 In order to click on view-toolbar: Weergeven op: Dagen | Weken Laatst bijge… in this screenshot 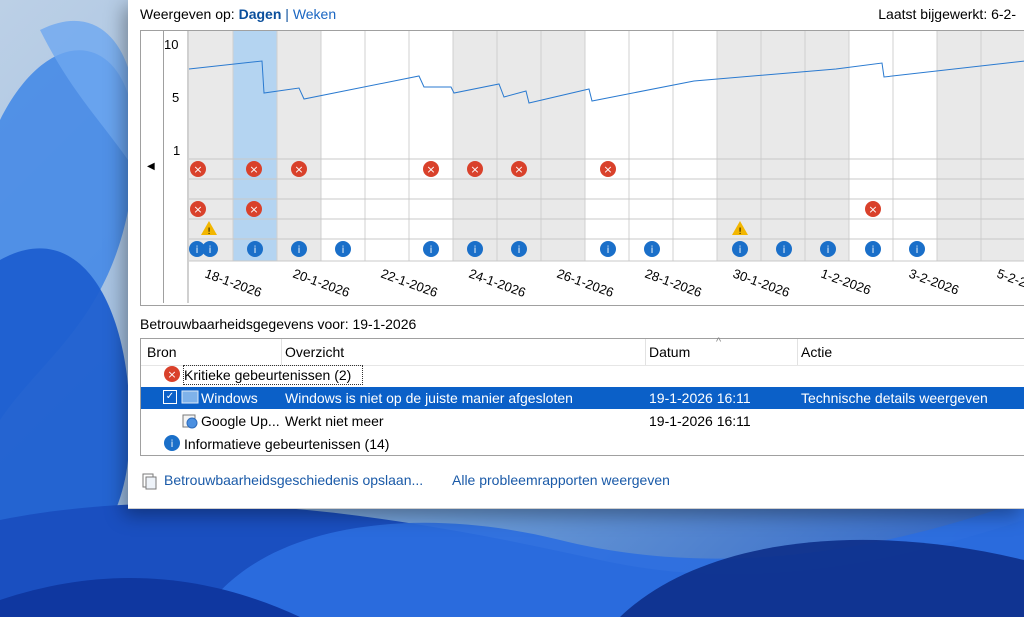, I will do `click(582, 15)`.